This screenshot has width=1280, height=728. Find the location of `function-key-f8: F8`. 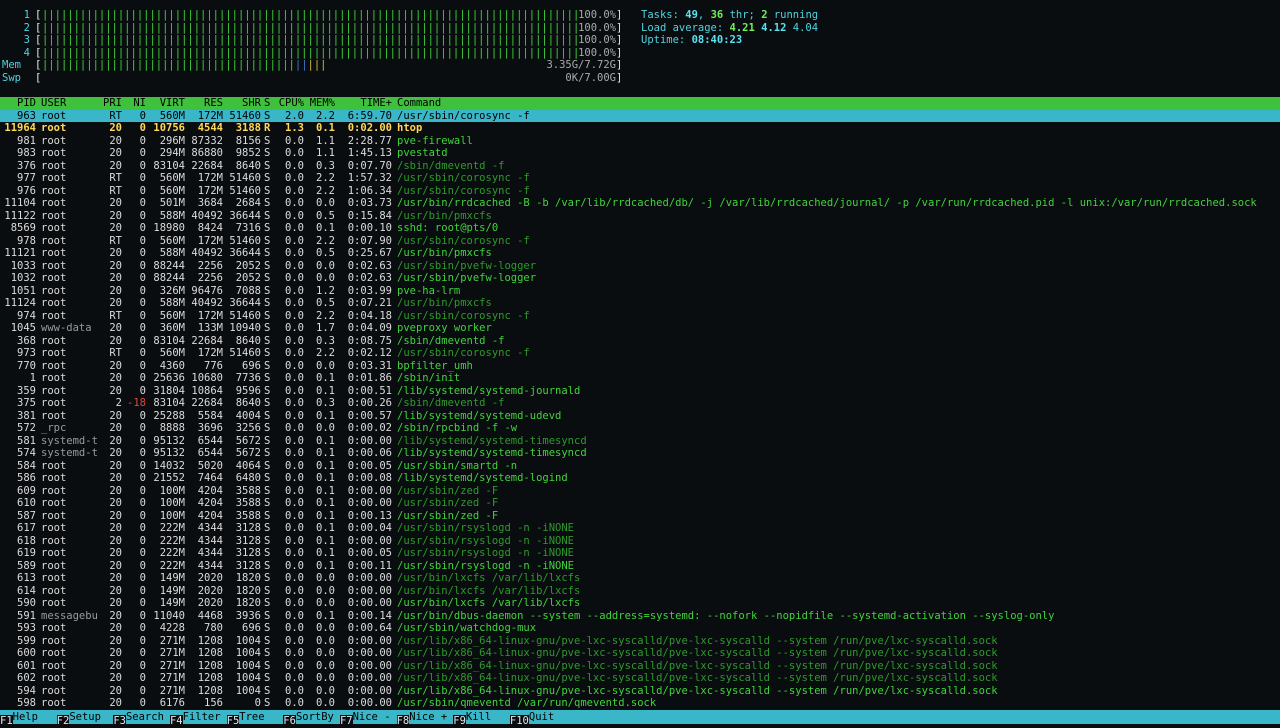

function-key-f8: F8 is located at coordinates (403, 721).